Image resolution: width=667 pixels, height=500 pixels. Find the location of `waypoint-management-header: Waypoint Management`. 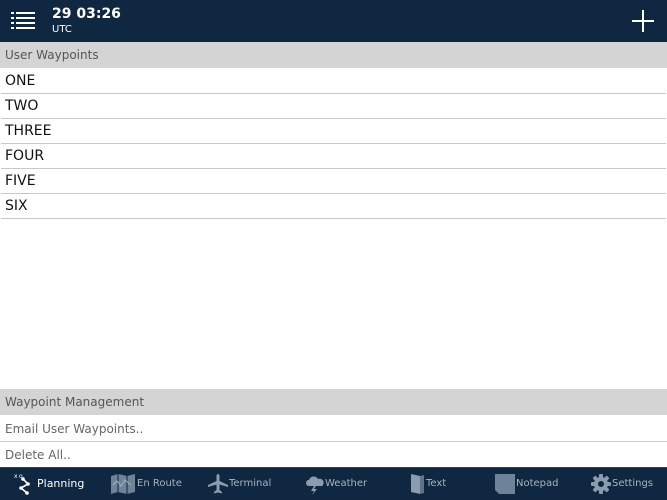

waypoint-management-header: Waypoint Management is located at coordinates (333, 402).